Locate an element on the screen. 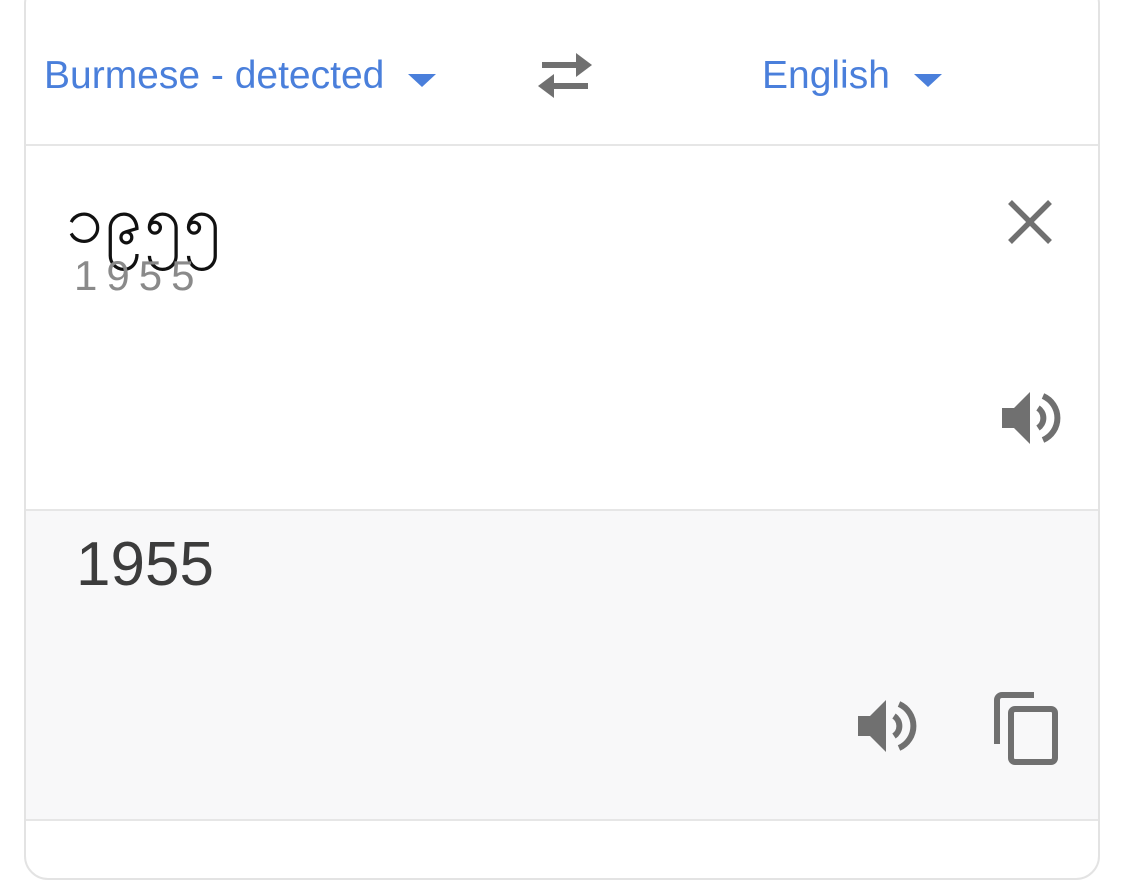 This screenshot has width=1124, height=880. swap-languages-icon is located at coordinates (565, 75).